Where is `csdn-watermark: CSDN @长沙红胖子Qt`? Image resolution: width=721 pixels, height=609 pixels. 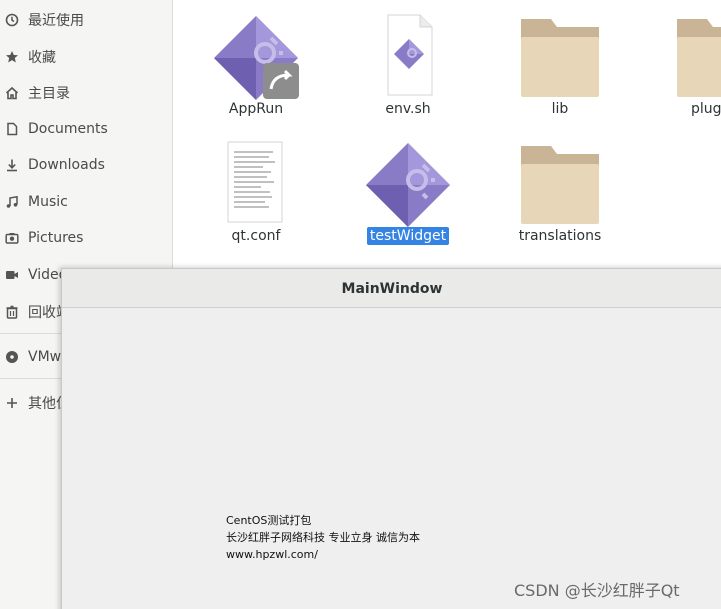 csdn-watermark: CSDN @长沙红胖子Qt is located at coordinates (597, 590).